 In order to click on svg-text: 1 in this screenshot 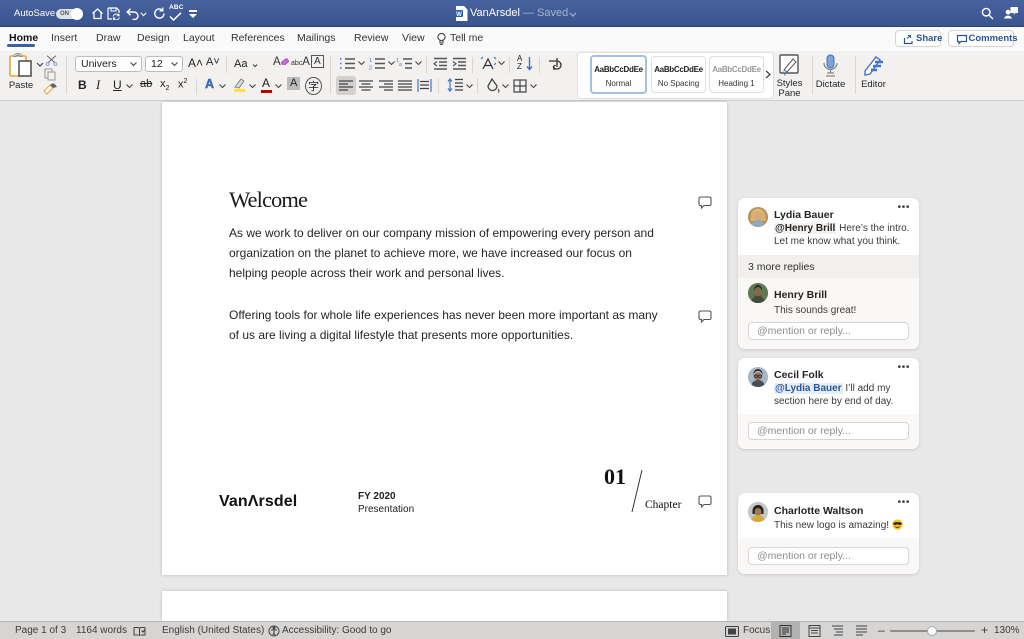, I will do `click(370, 61)`.